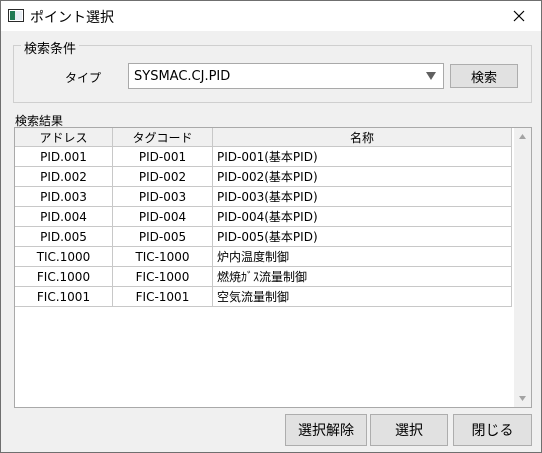 Image resolution: width=542 pixels, height=453 pixels. What do you see at coordinates (163, 257) in the screenshot?
I see `cell-tag-code: TIC-1000` at bounding box center [163, 257].